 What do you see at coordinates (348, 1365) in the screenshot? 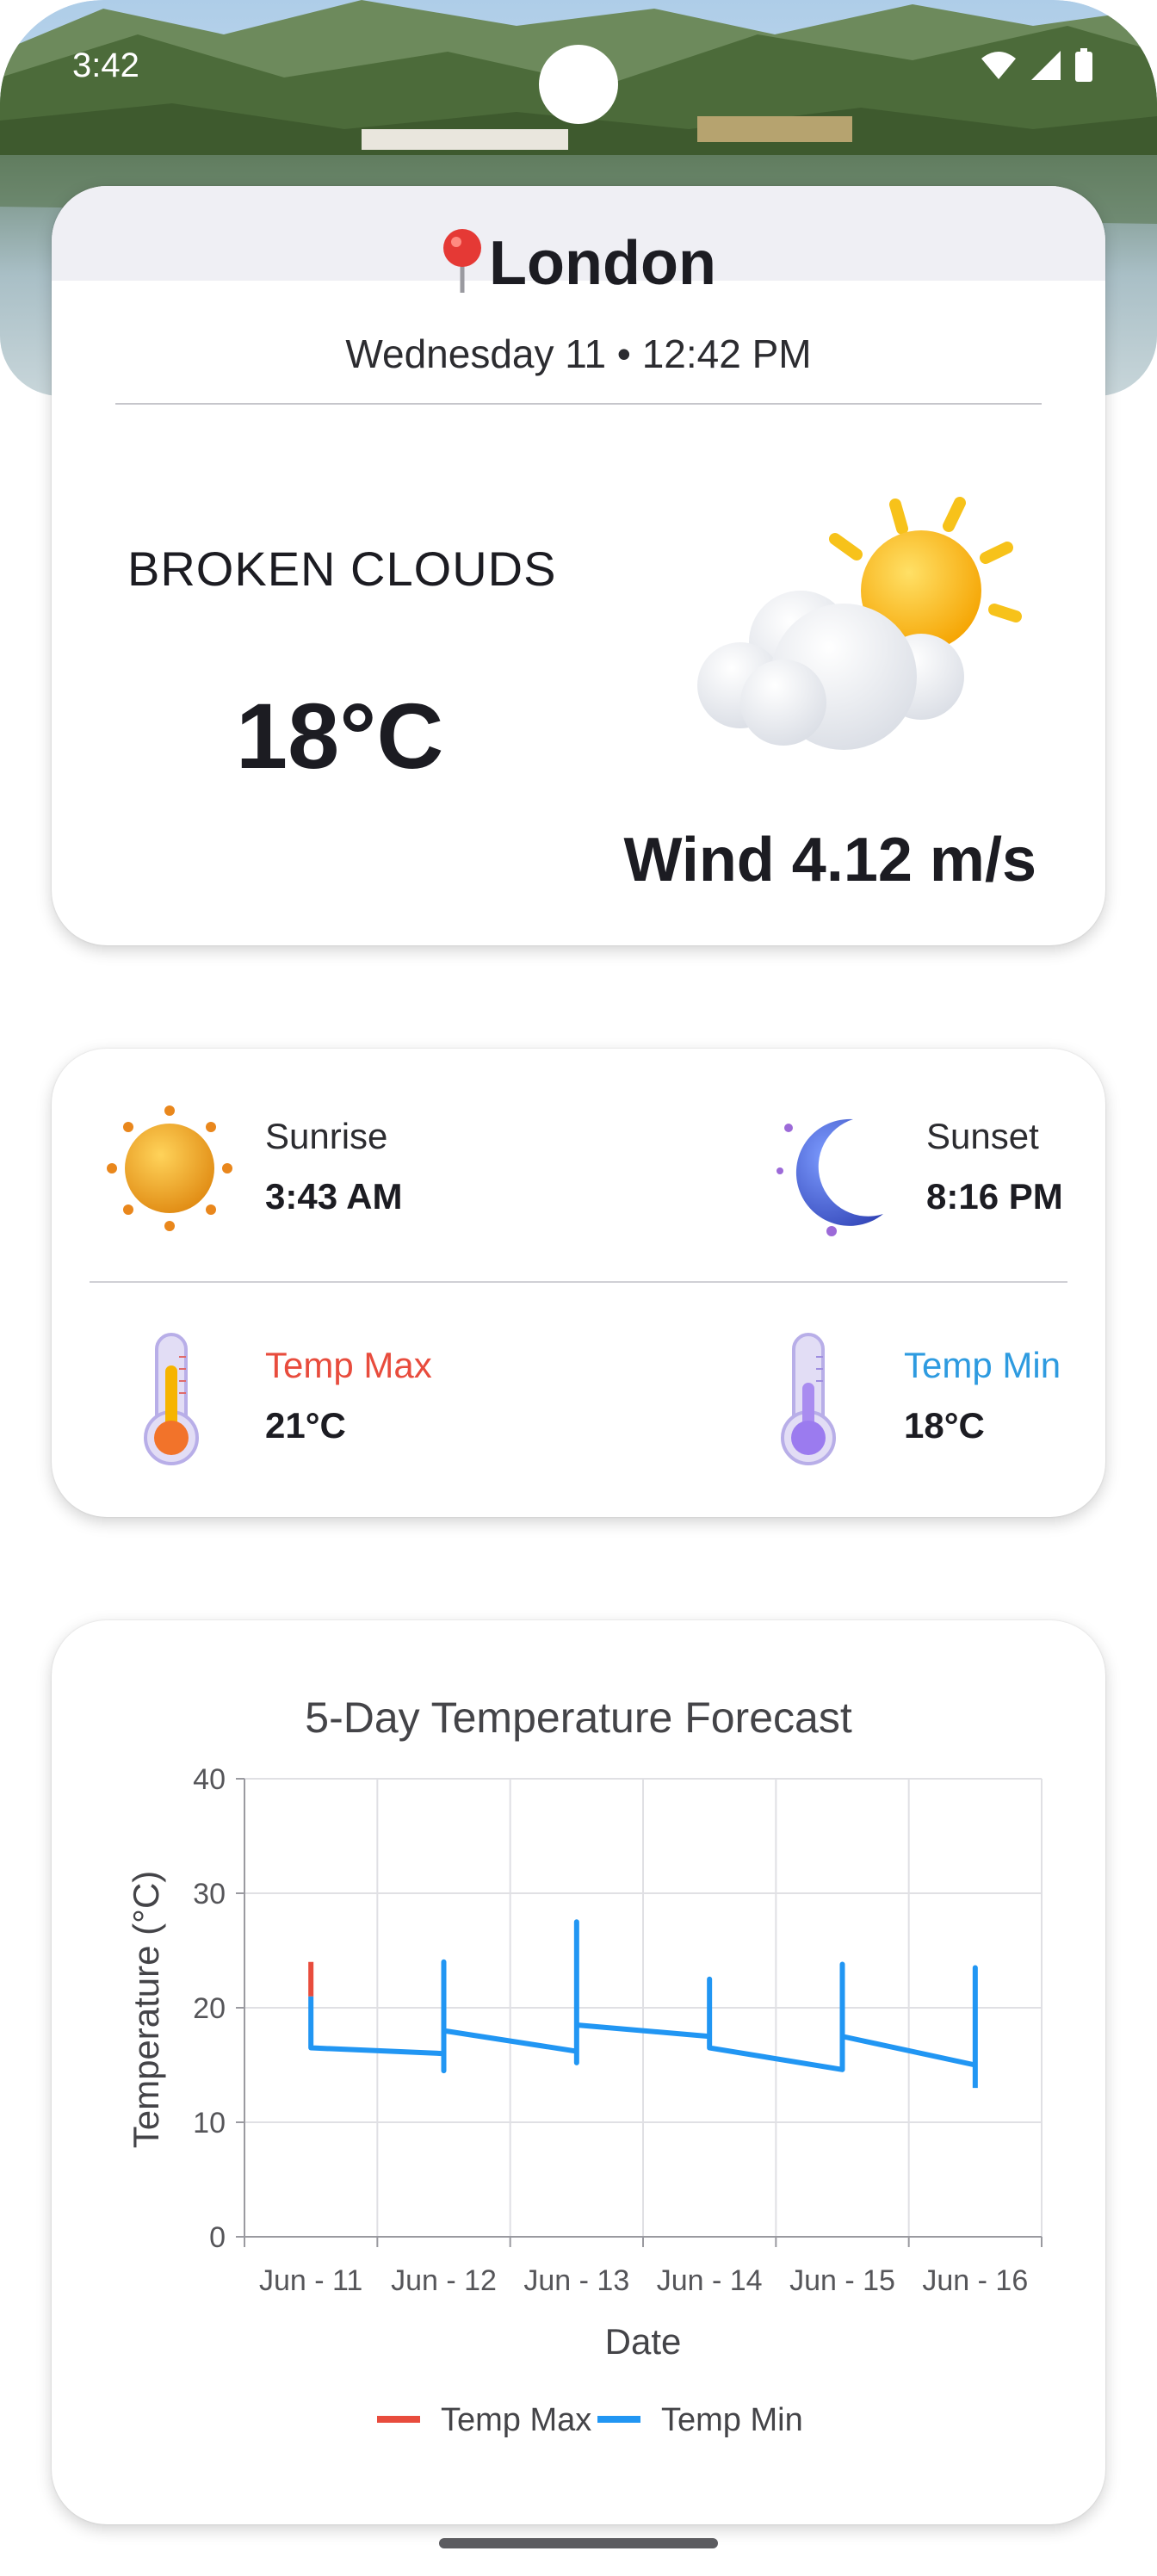
I see `temp-max-label: Temp Max` at bounding box center [348, 1365].